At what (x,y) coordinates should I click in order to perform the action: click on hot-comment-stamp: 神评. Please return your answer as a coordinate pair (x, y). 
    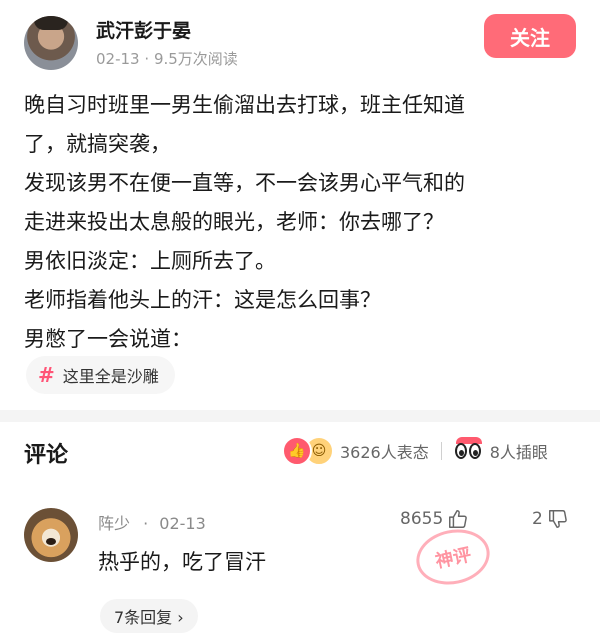
    Looking at the image, I should click on (453, 557).